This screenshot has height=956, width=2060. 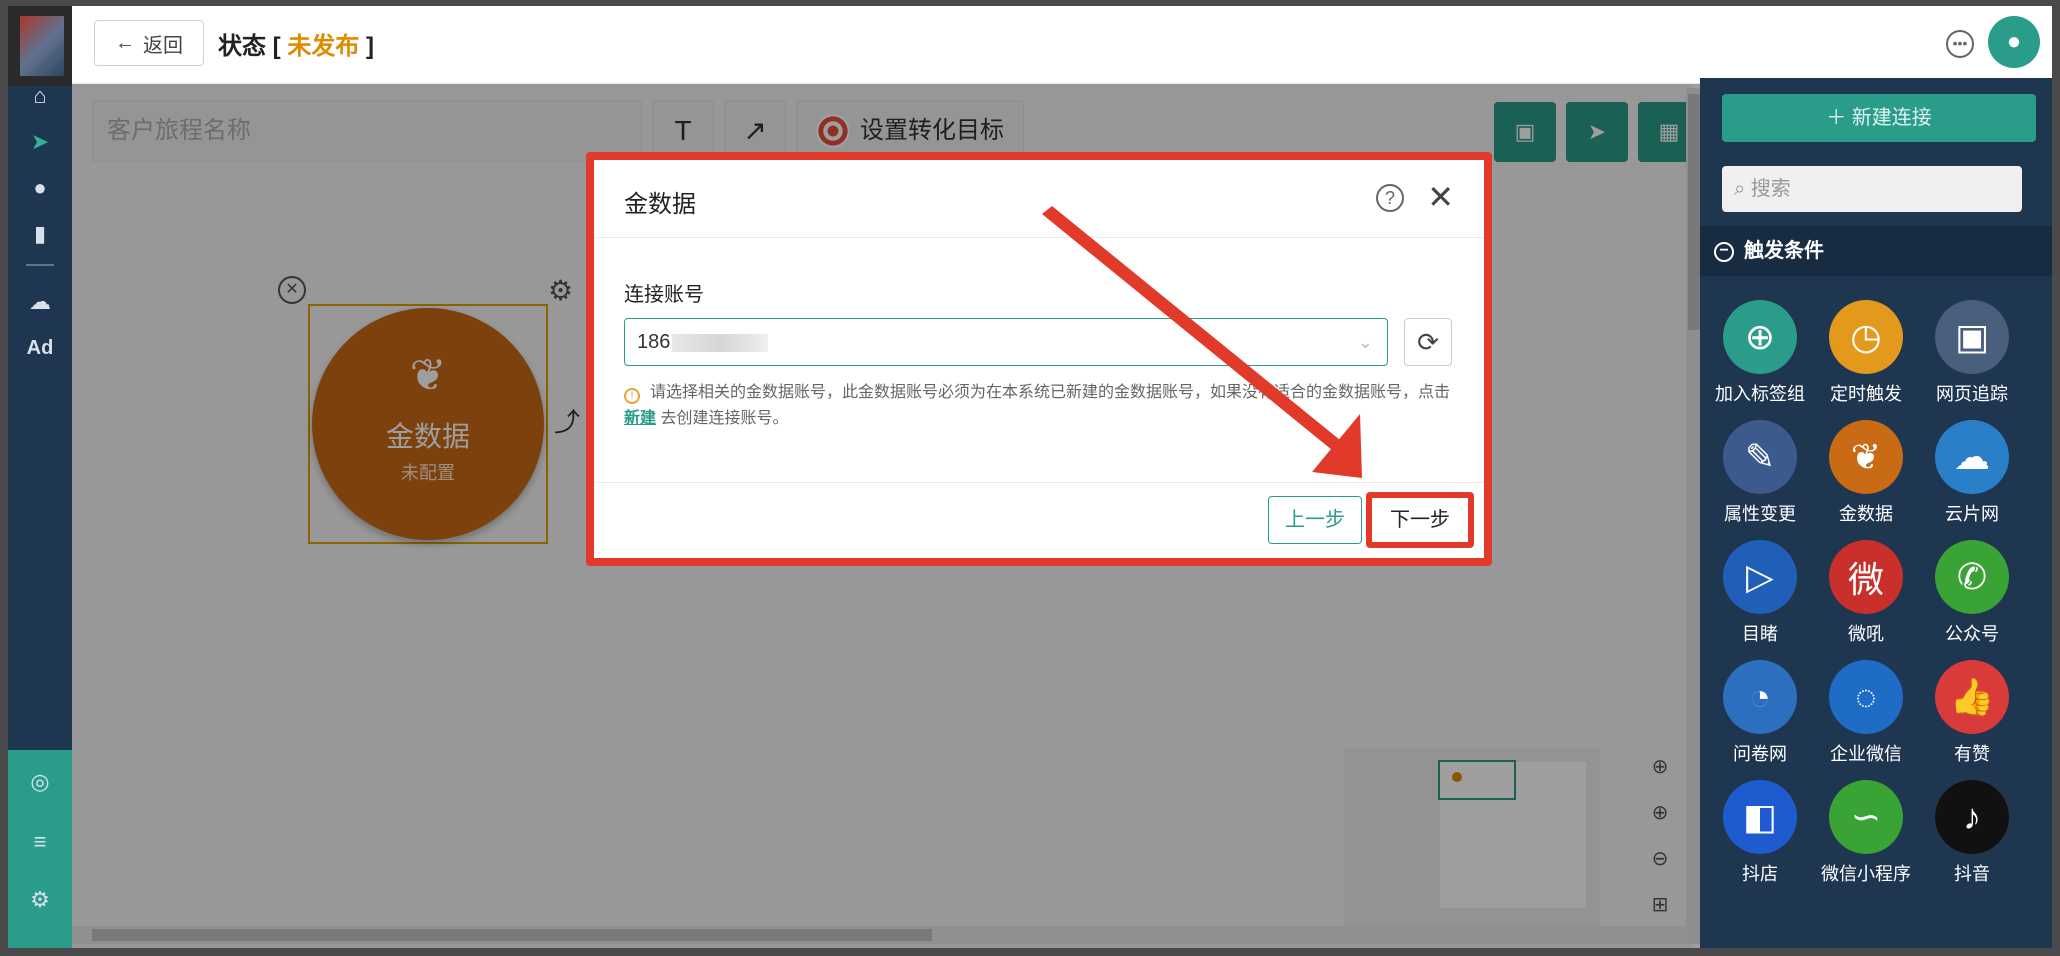 What do you see at coordinates (632, 396) in the screenshot?
I see `warning-icon: !` at bounding box center [632, 396].